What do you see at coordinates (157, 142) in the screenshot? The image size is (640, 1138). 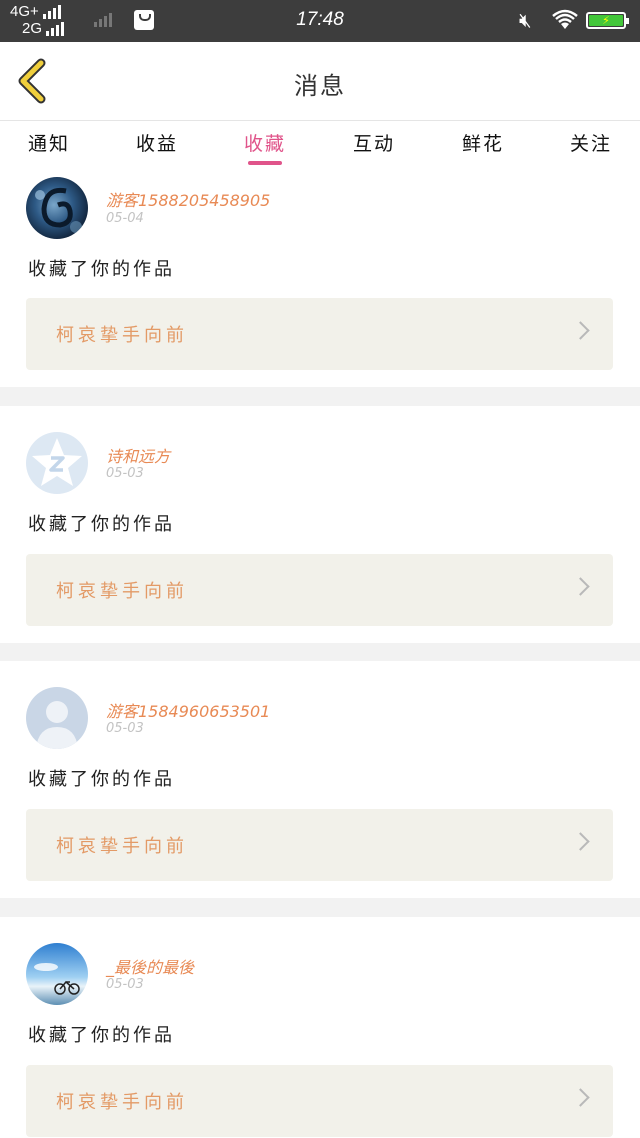 I see `tab-earnings: 收益` at bounding box center [157, 142].